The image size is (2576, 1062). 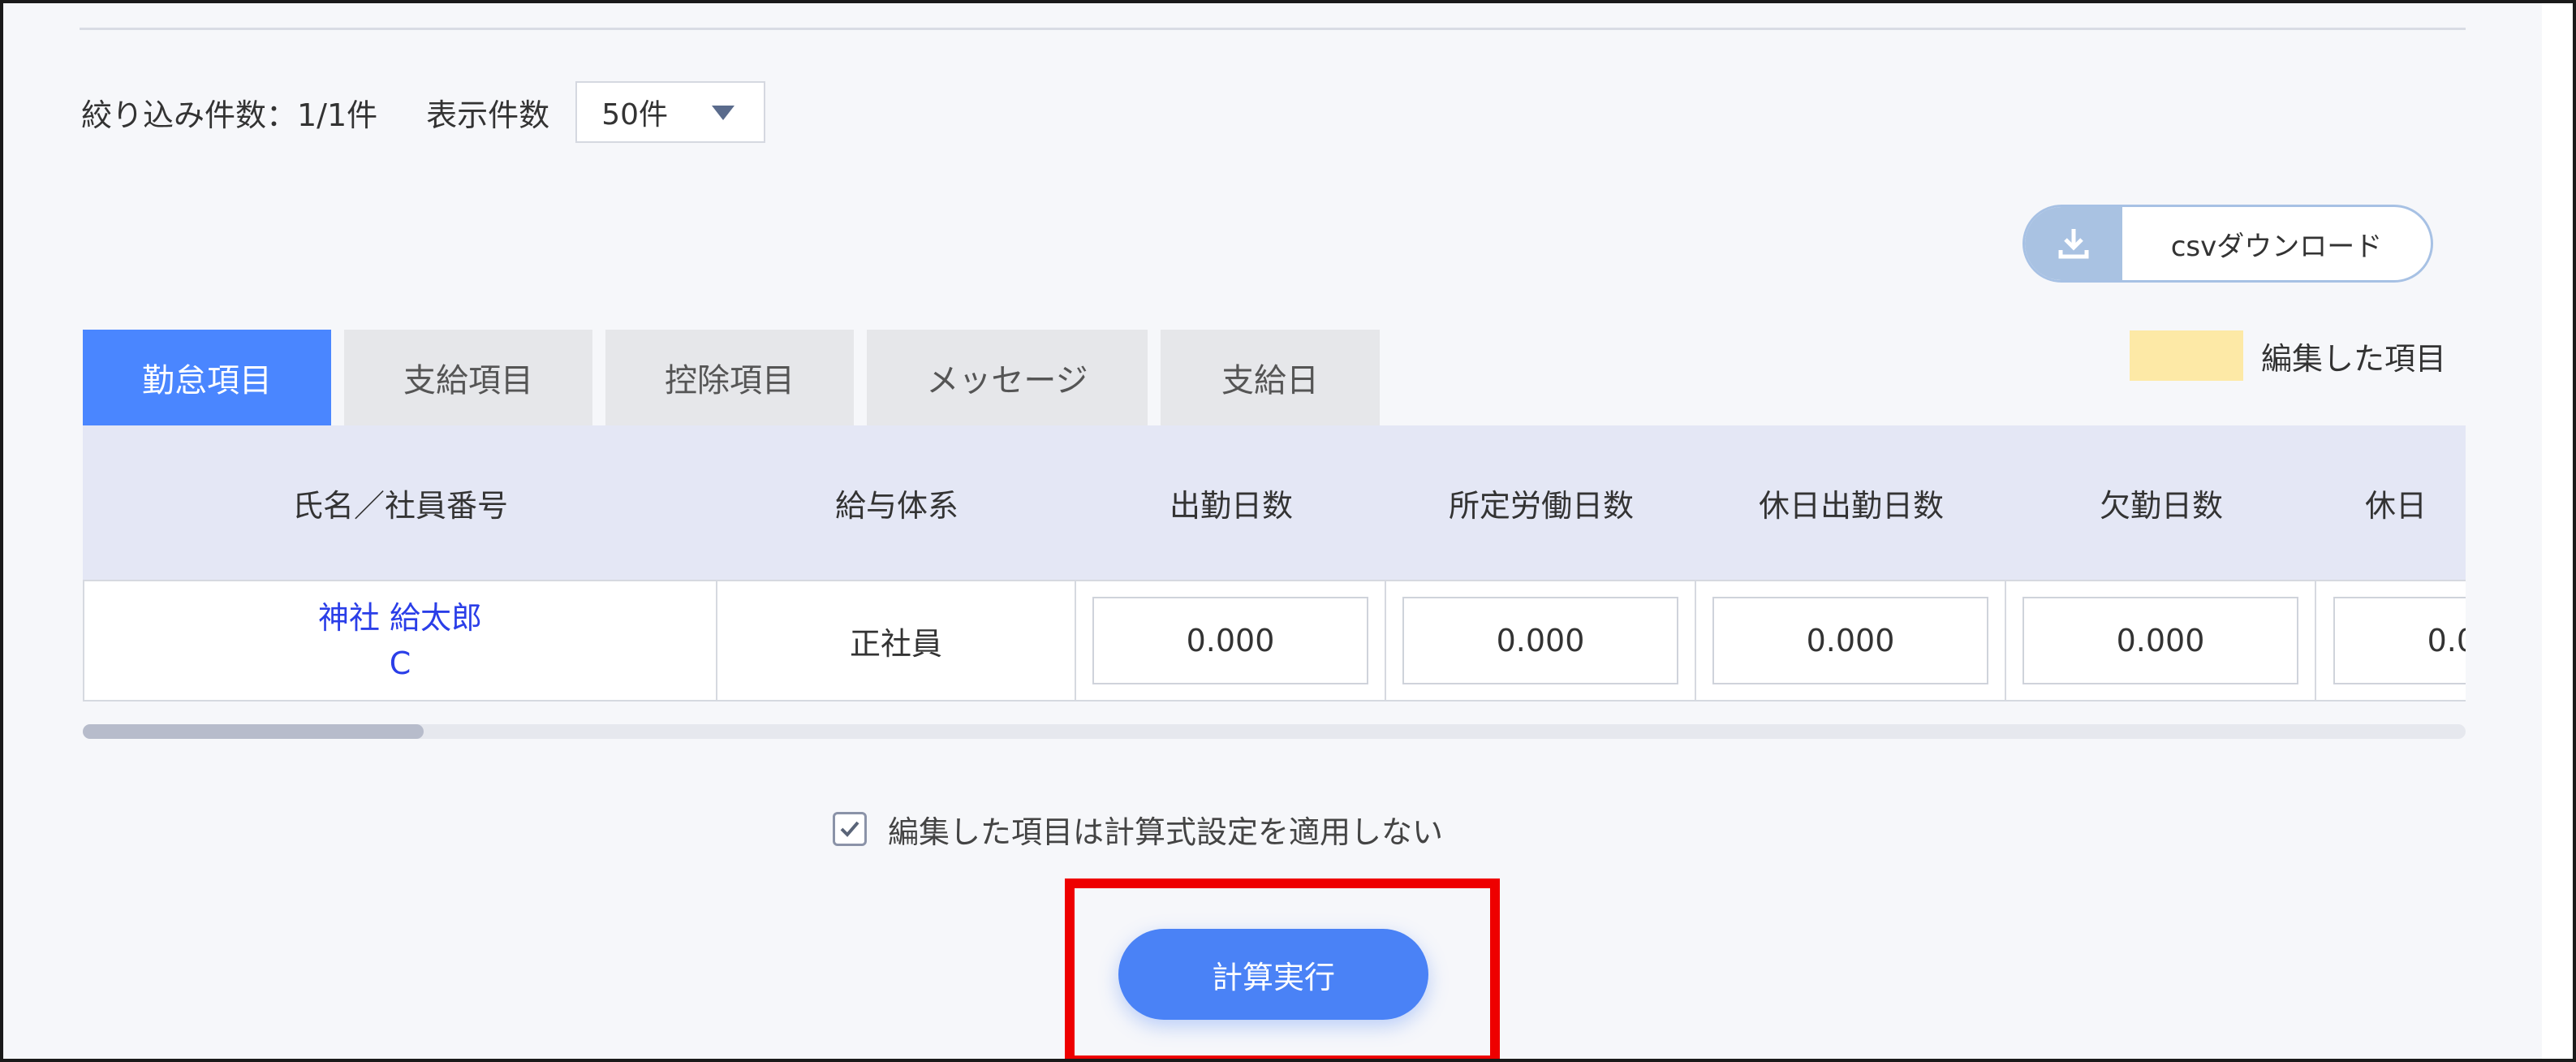 I want to click on tab-deductions: 控除項目, so click(x=730, y=377).